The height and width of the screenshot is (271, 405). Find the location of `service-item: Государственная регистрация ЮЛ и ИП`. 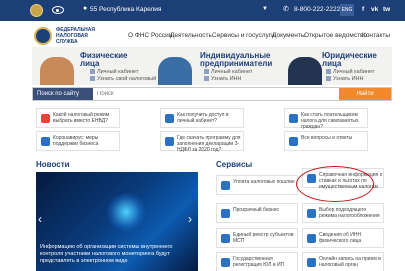

service-item: Государственная регистрация ЮЛ и ИП is located at coordinates (257, 261).